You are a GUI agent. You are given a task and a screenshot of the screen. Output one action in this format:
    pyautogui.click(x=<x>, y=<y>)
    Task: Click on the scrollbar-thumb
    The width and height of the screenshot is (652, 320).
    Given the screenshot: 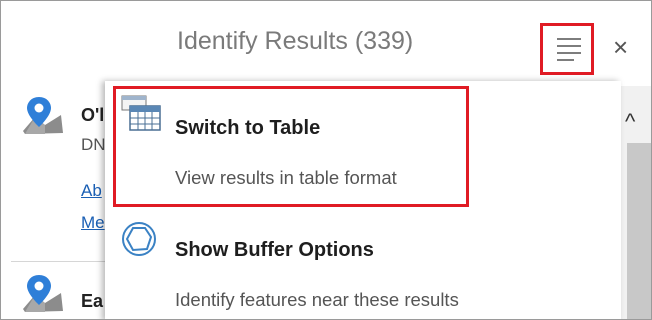 What is the action you would take?
    pyautogui.click(x=639, y=231)
    